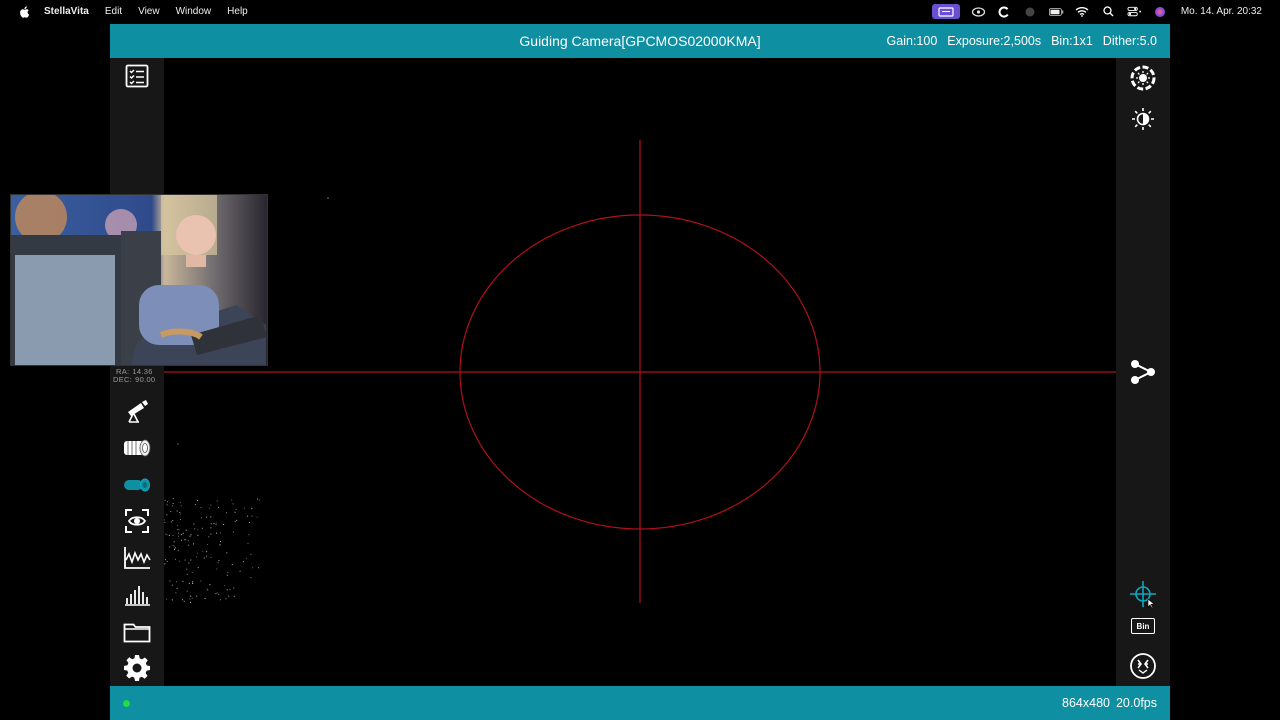  I want to click on checklist-icon, so click(137, 76).